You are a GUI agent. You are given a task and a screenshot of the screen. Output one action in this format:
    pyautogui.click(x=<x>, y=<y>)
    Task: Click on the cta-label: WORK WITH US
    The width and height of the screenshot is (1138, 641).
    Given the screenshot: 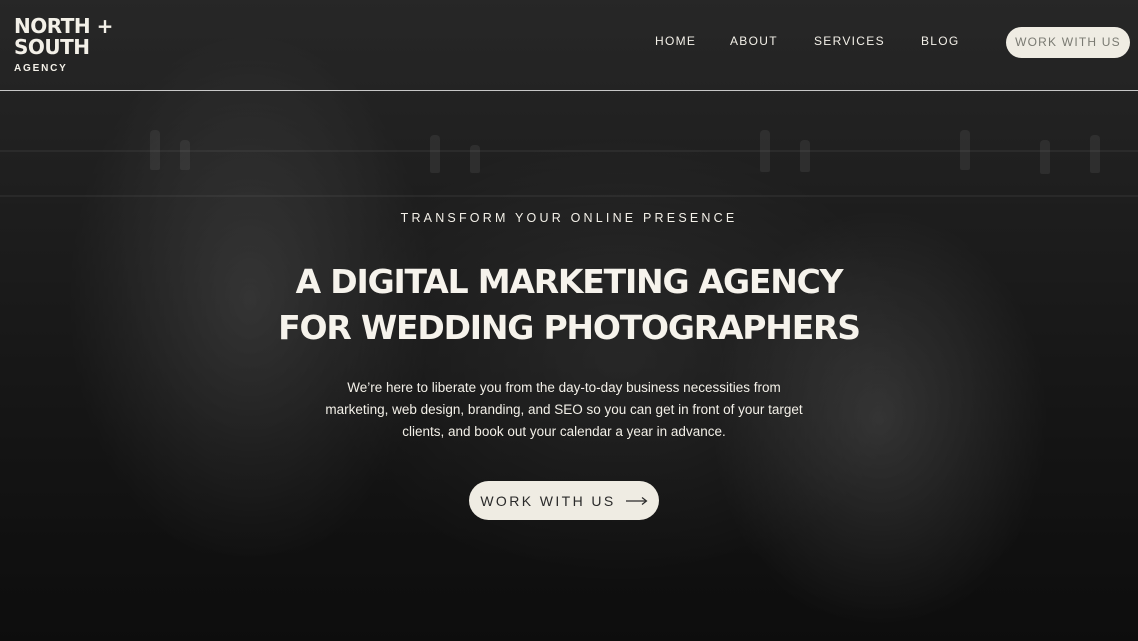 What is the action you would take?
    pyautogui.click(x=548, y=500)
    